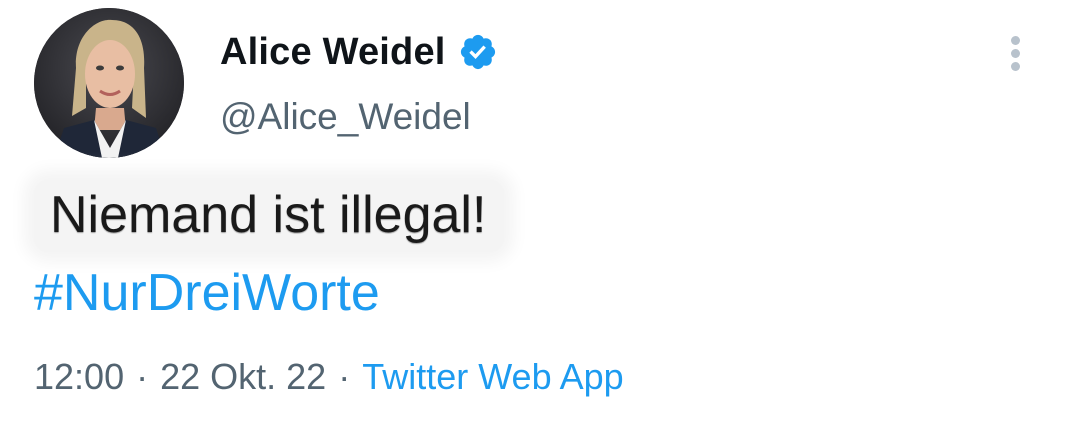 The image size is (1072, 426). I want to click on more-options-icon, so click(1016, 53).